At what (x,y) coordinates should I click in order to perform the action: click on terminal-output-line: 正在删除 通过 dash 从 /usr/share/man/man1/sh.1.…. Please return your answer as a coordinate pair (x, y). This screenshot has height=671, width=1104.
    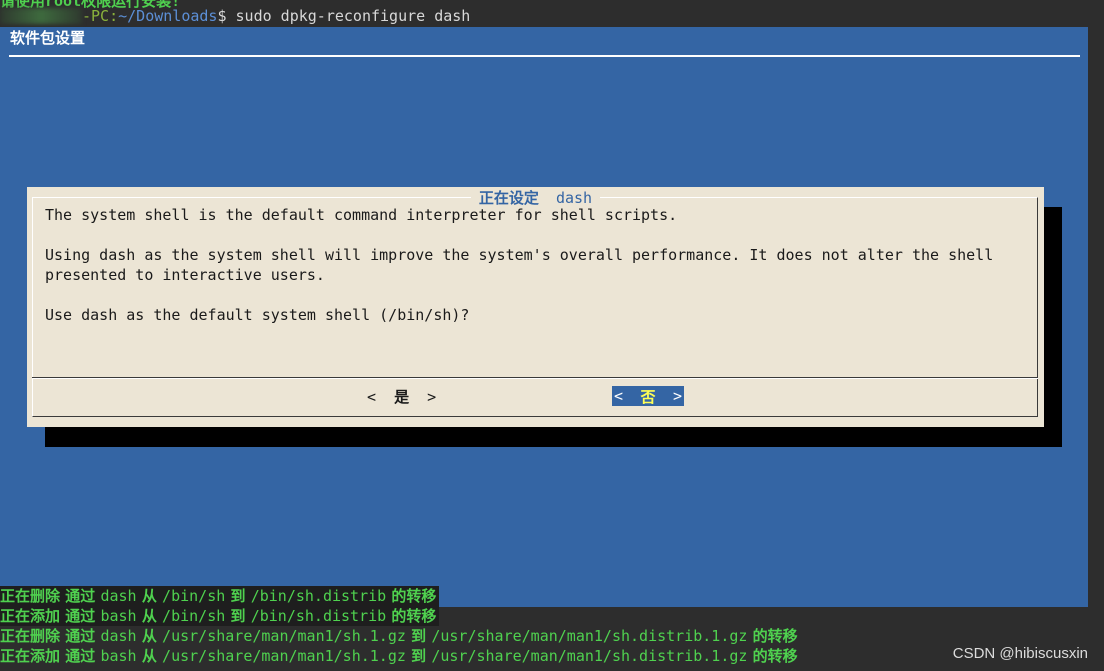
    Looking at the image, I should click on (399, 636).